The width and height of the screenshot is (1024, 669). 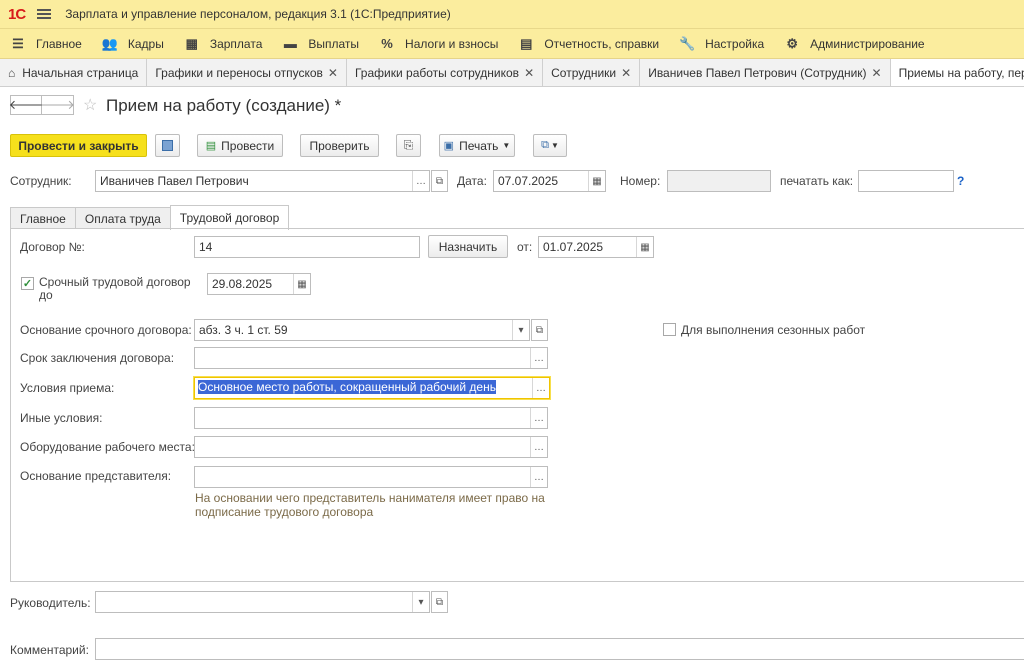 I want to click on number-field, so click(x=719, y=181).